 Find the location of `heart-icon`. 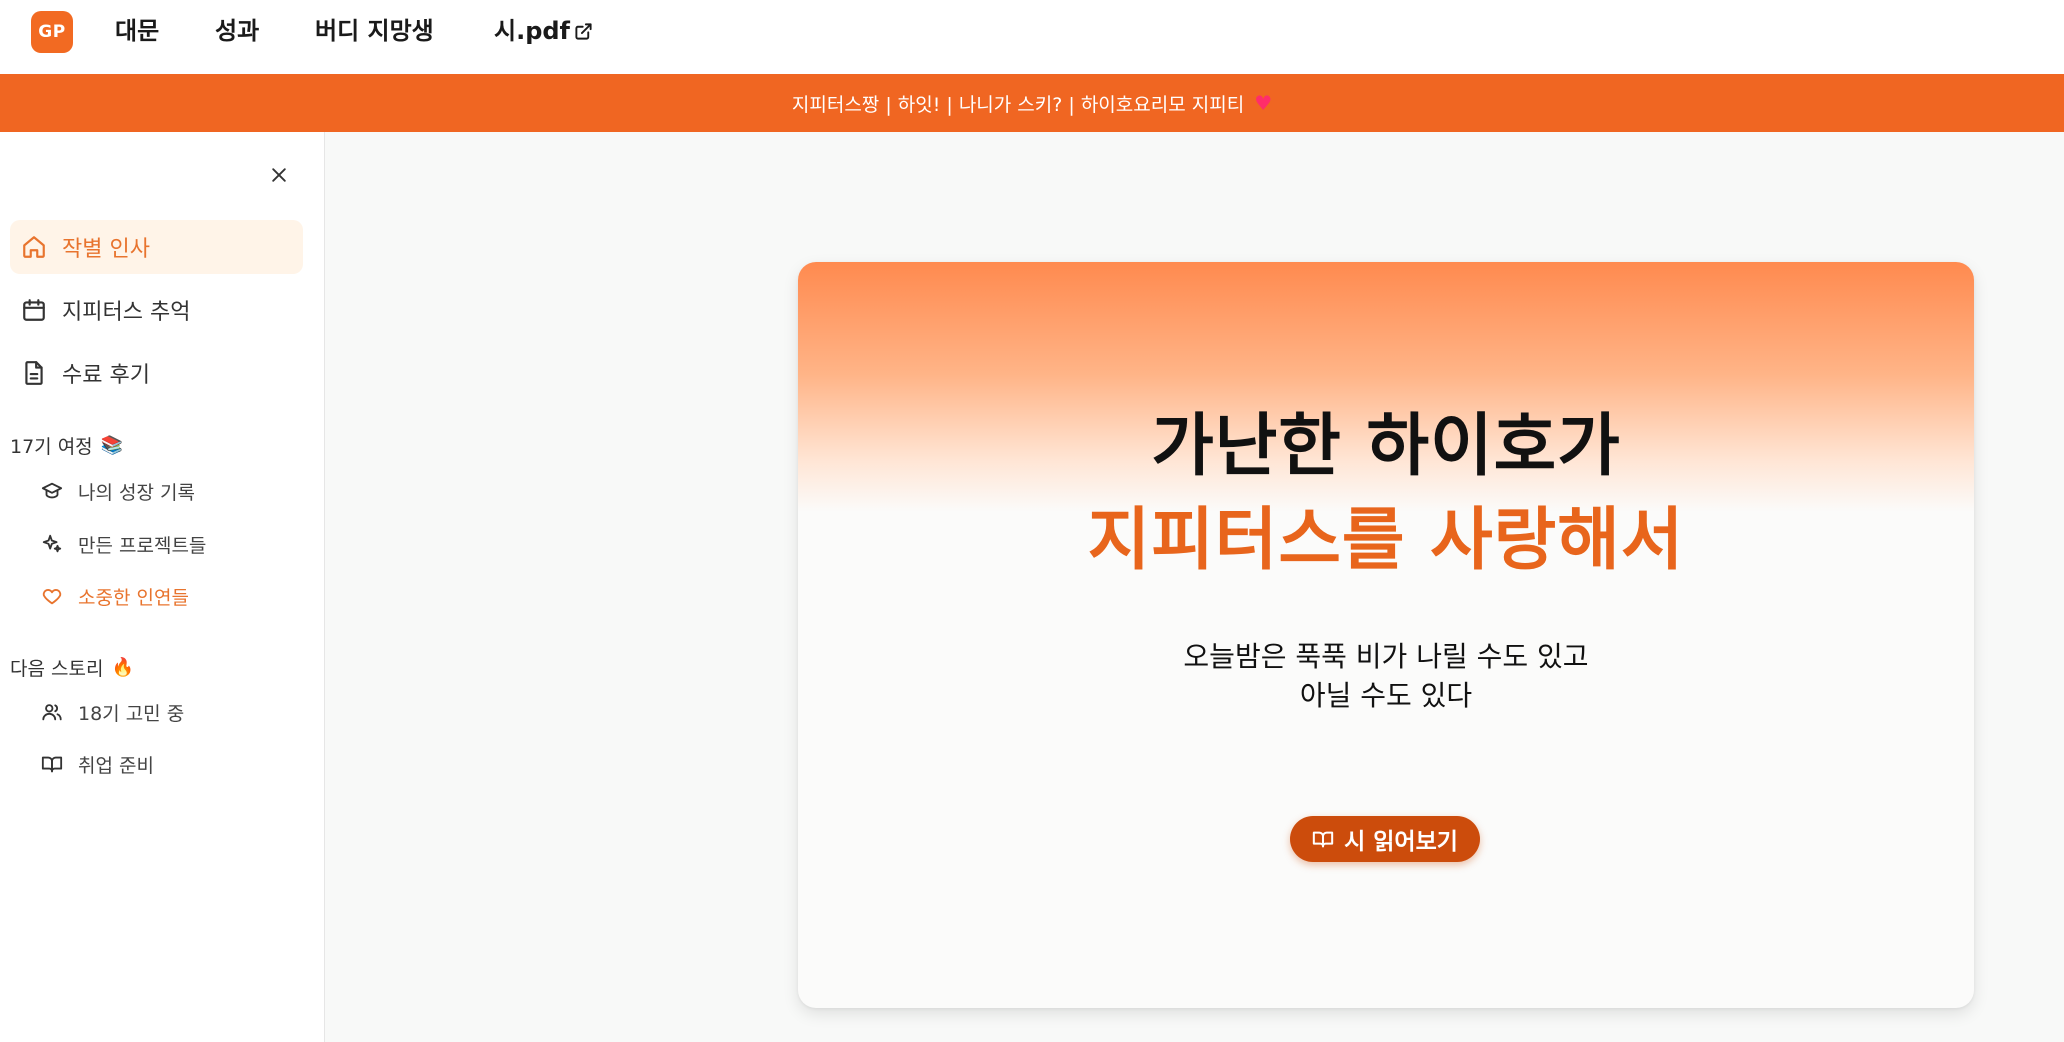

heart-icon is located at coordinates (52, 596).